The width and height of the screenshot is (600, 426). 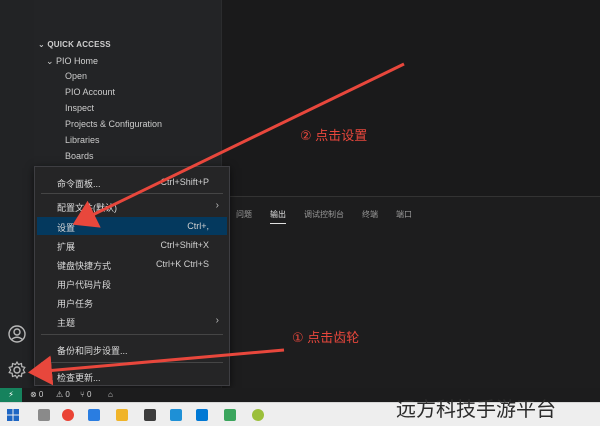 What do you see at coordinates (370, 214) in the screenshot?
I see `tab-terminal: 终端` at bounding box center [370, 214].